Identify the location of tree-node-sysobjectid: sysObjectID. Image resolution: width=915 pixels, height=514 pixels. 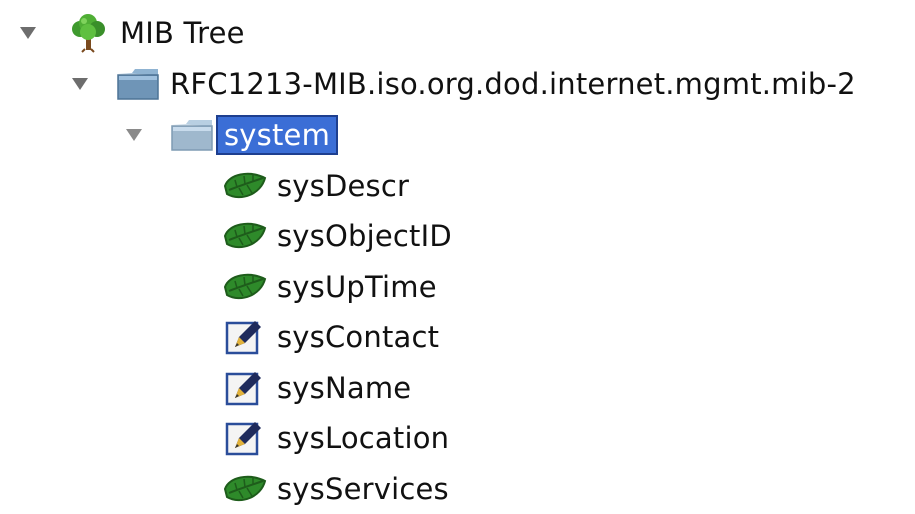
(228, 236).